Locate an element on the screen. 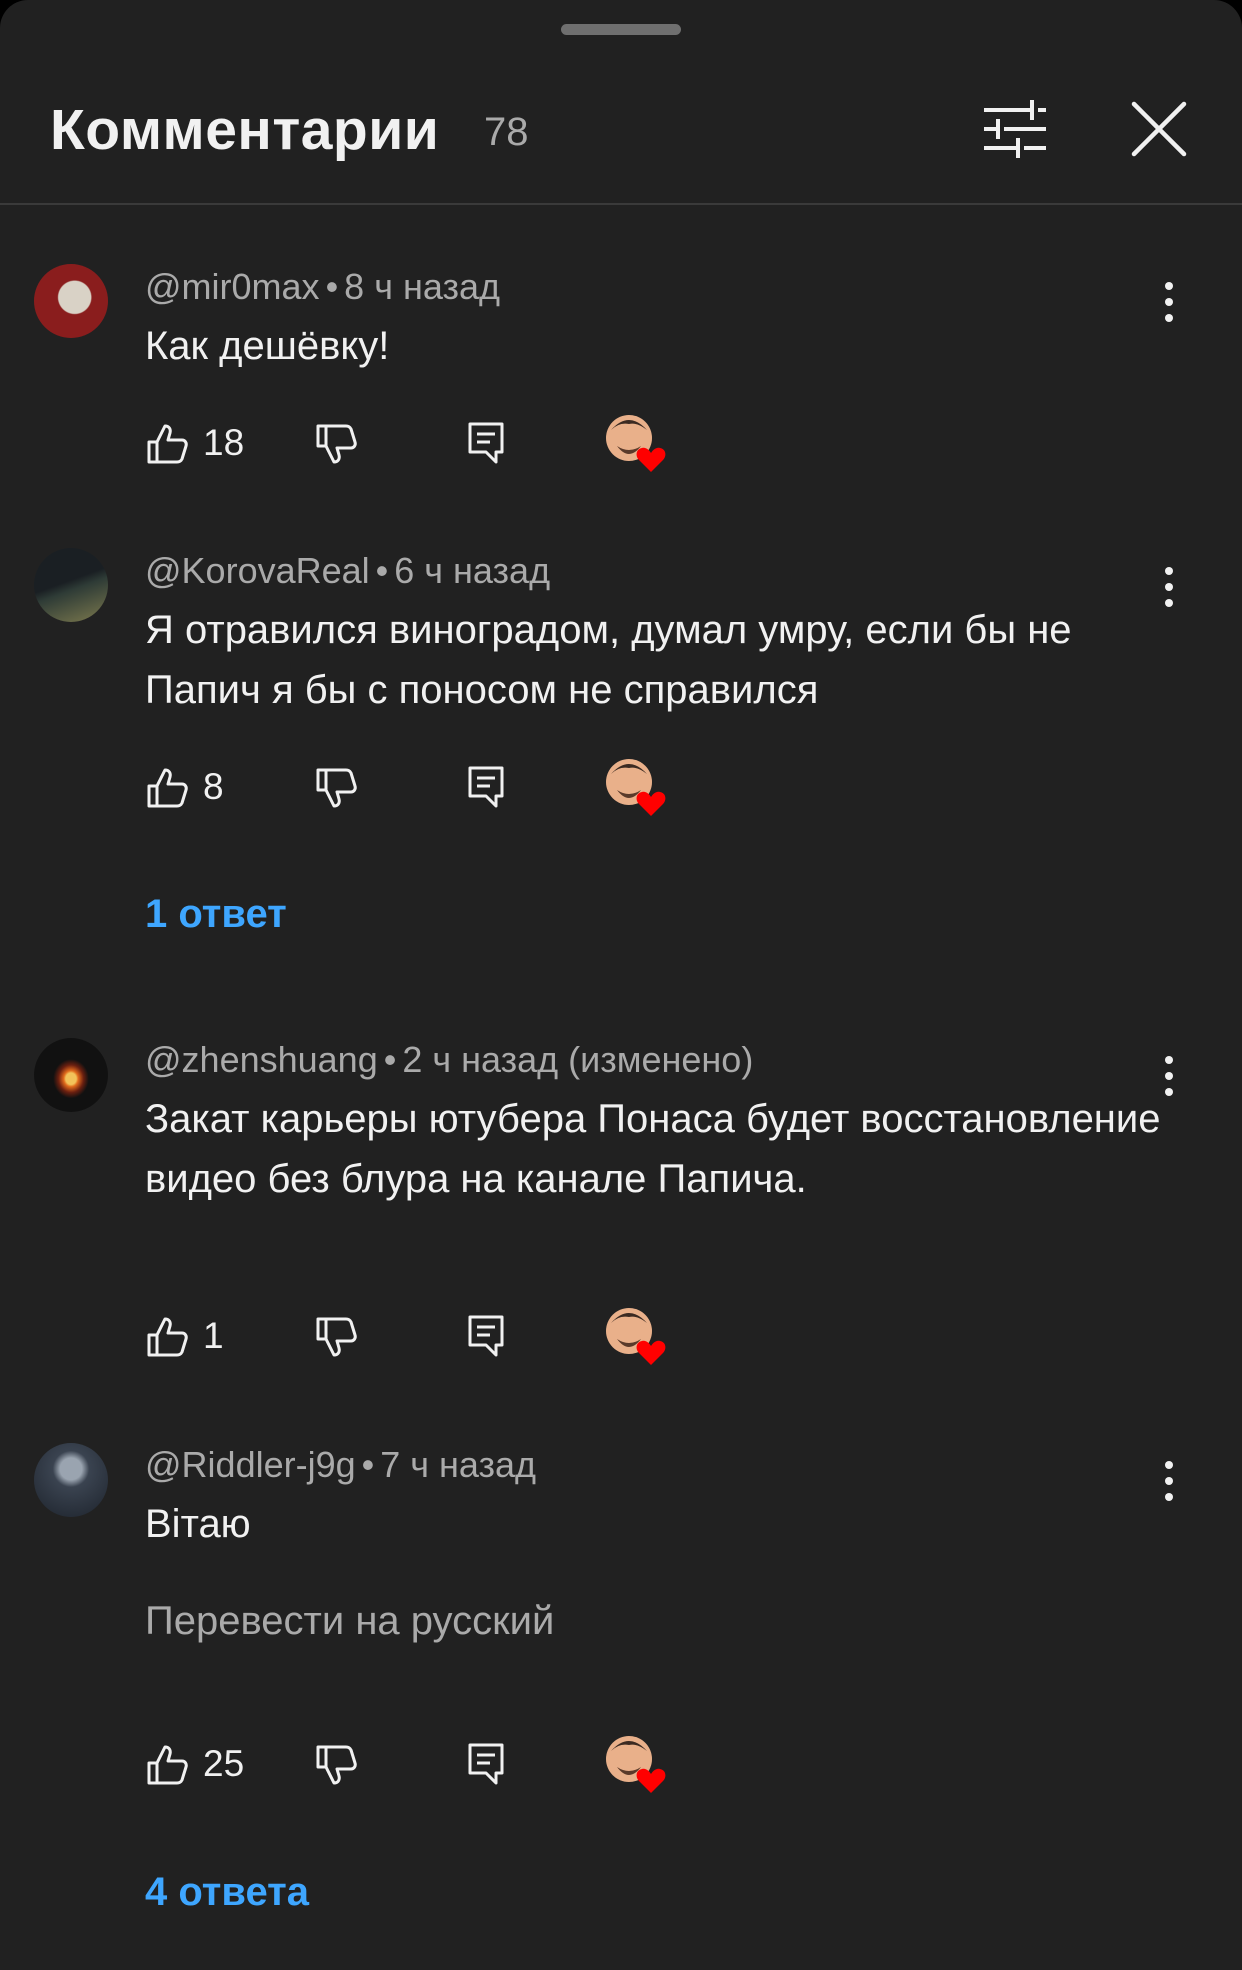 The width and height of the screenshot is (1242, 1970). view-replies-link: 4 ответа is located at coordinates (227, 1892).